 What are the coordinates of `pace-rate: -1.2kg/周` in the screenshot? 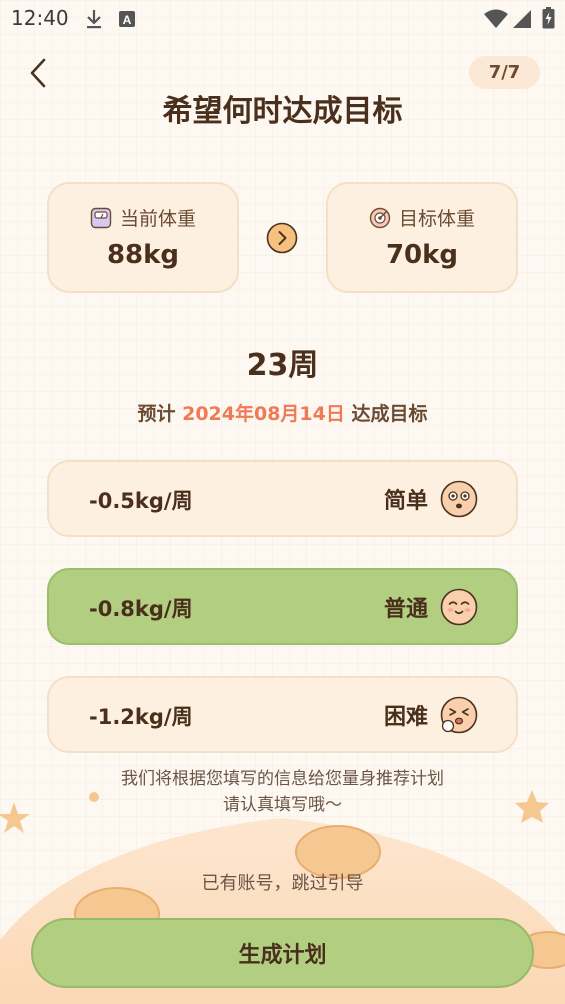 It's located at (141, 717).